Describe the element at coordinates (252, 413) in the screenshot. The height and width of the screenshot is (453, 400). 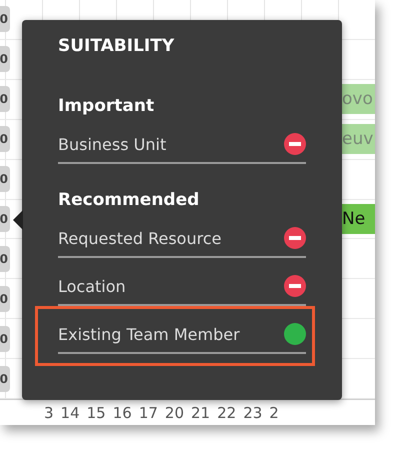
I see `day-label: 23` at that location.